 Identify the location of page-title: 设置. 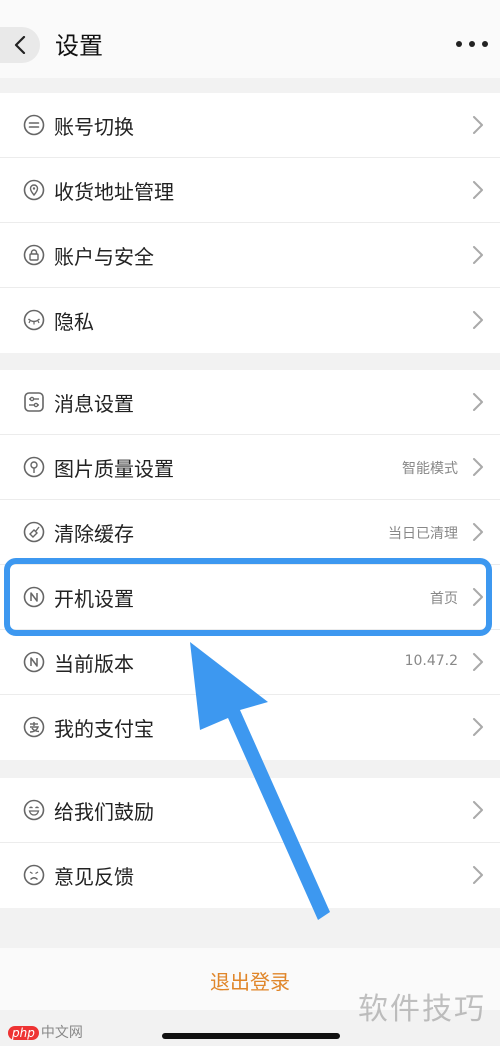
(79, 46).